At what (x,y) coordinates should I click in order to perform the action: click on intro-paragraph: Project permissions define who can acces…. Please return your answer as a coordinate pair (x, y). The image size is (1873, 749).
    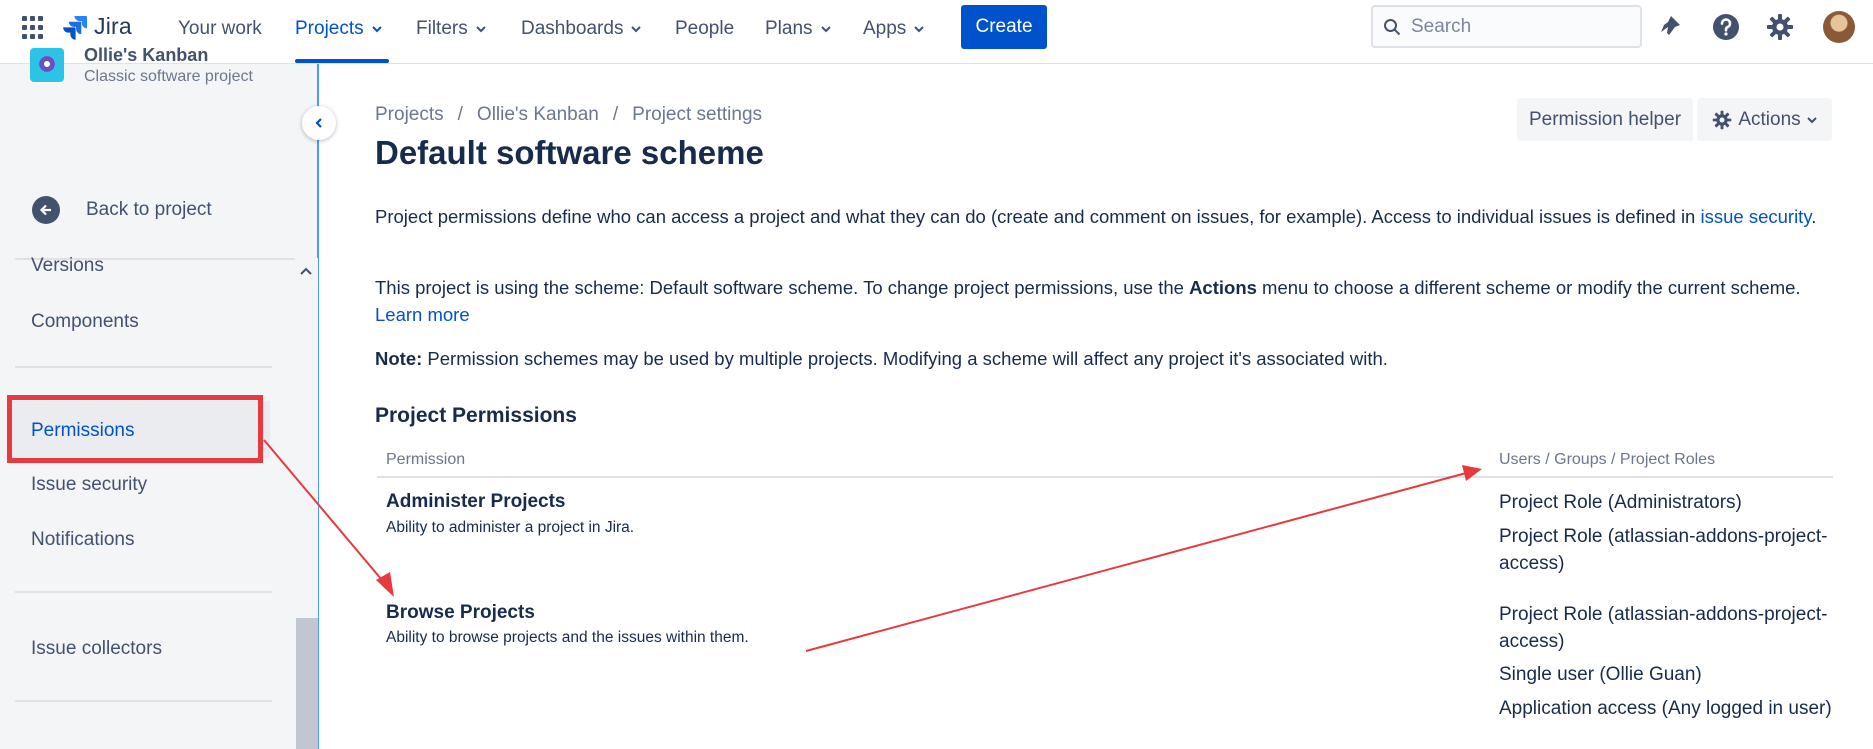
    Looking at the image, I should click on (1105, 216).